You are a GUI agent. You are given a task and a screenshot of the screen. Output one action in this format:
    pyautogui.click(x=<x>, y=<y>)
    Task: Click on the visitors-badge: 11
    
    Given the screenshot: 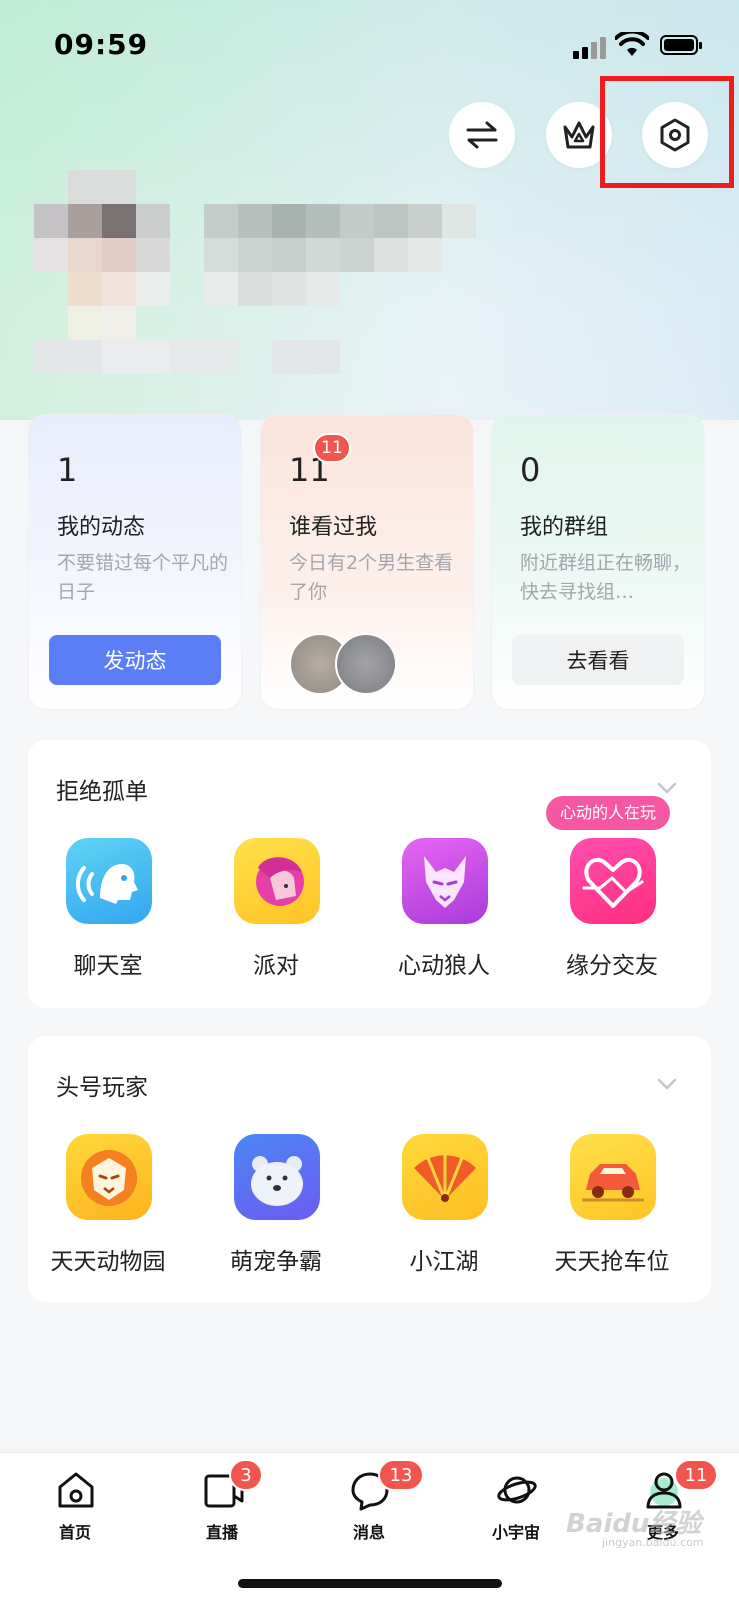 What is the action you would take?
    pyautogui.click(x=332, y=448)
    